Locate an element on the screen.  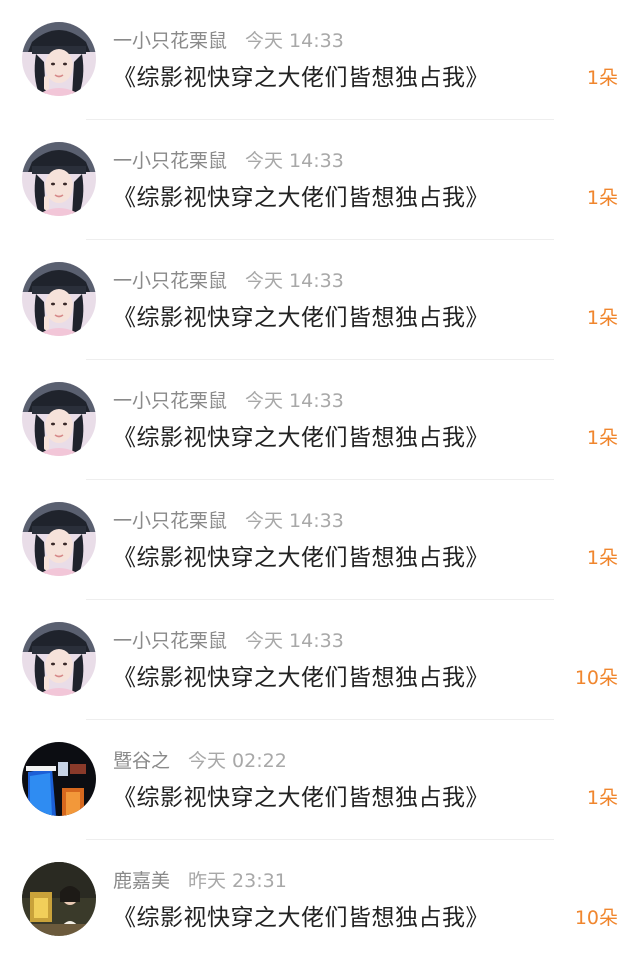
gift-record-row: 鹿嘉美 昨天 23:31 《综影视快穿之大佬们皆想独占我》 10朵 is located at coordinates (320, 900).